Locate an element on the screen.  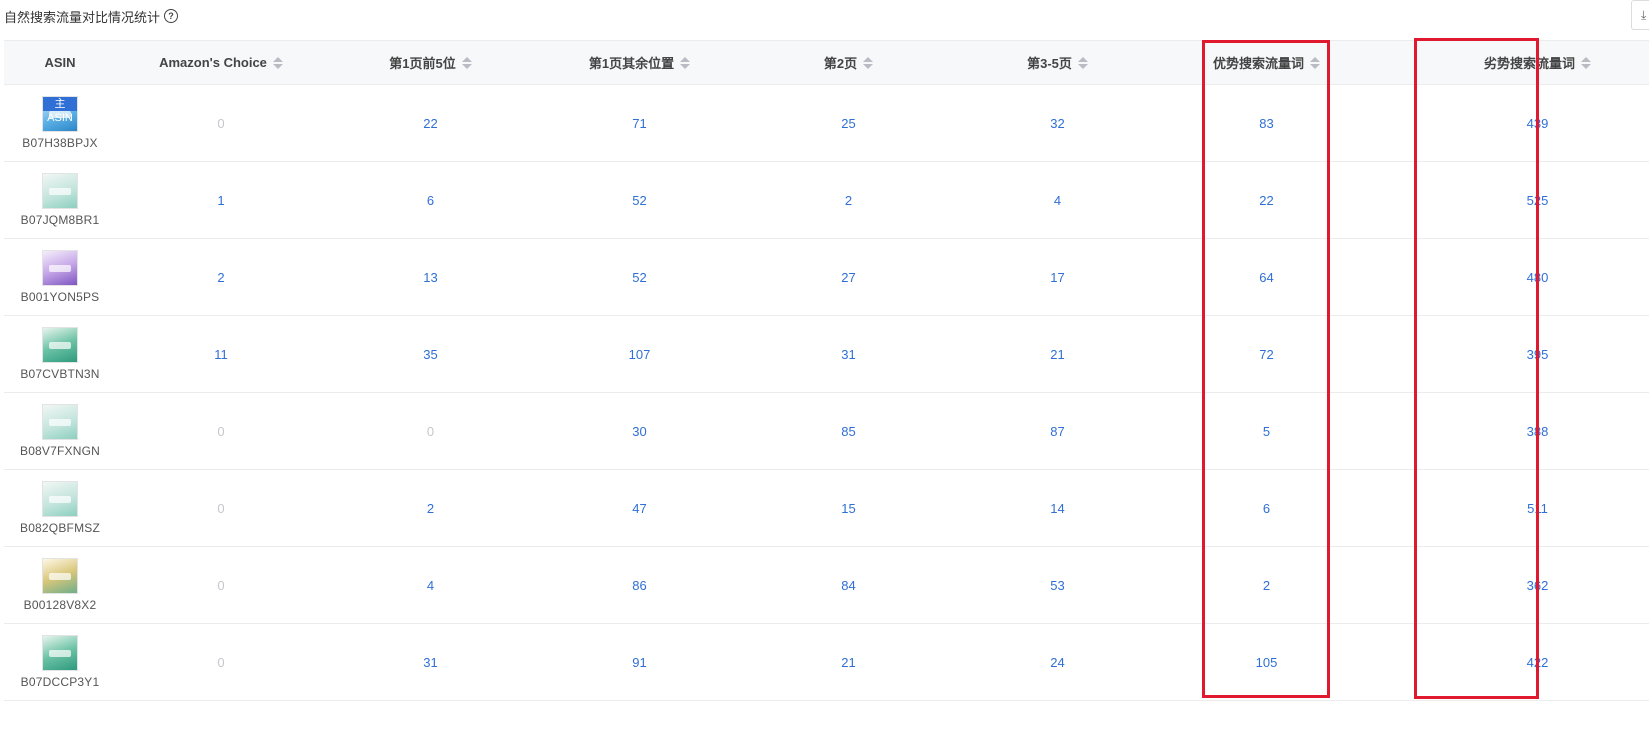
cell-value-link-p1other: 107 is located at coordinates (640, 354).